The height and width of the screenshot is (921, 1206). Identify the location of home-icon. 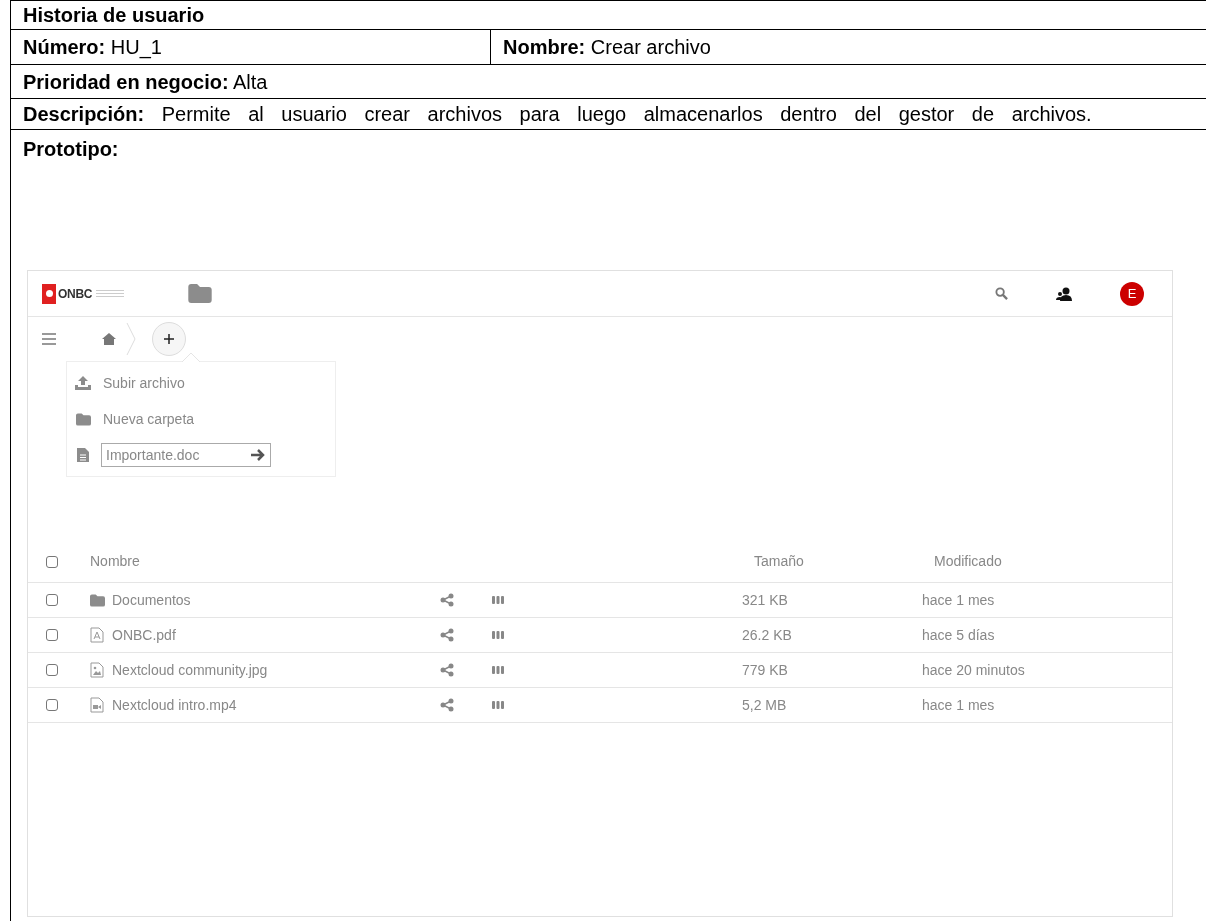
(109, 339).